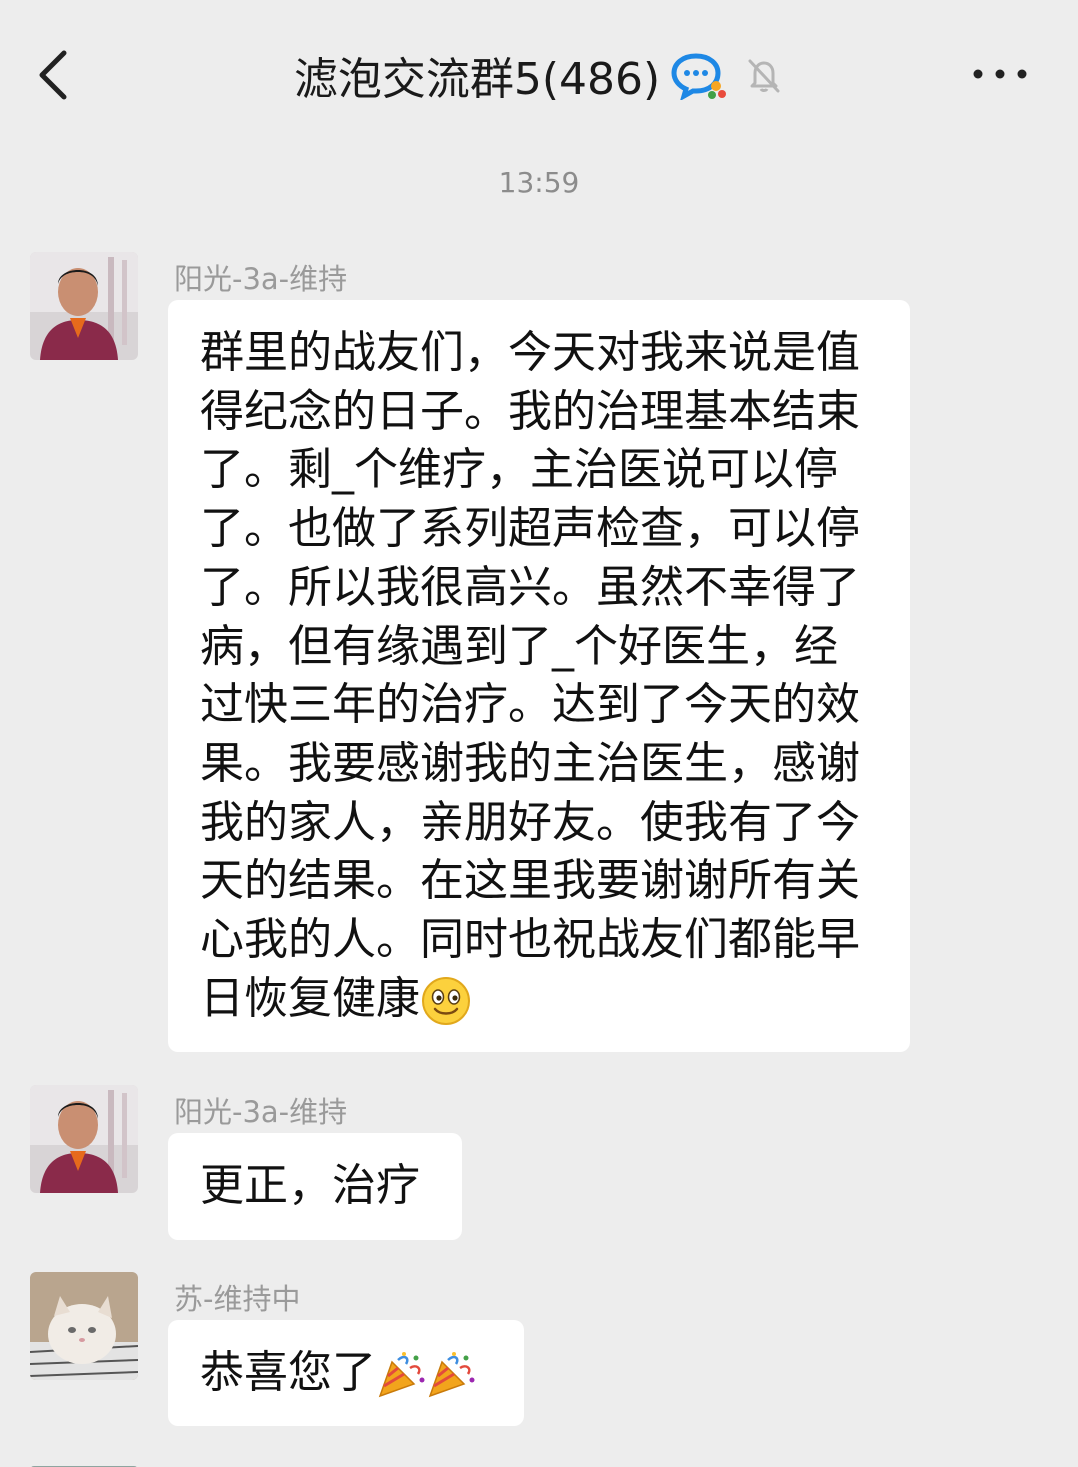 The image size is (1078, 1467). I want to click on message-bubble: 更正，治疗, so click(315, 1186).